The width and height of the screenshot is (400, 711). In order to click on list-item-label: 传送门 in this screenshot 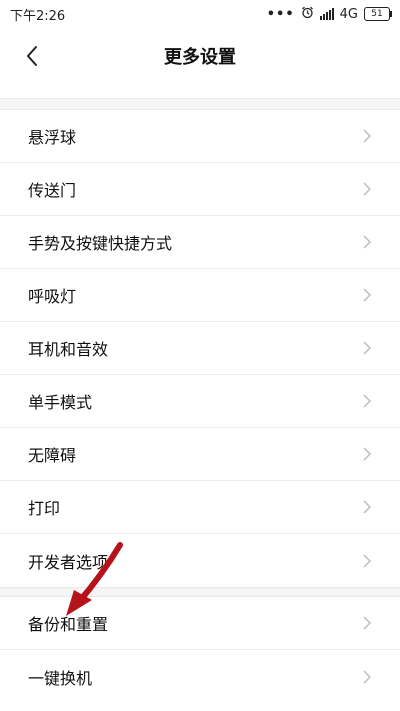, I will do `click(52, 190)`.